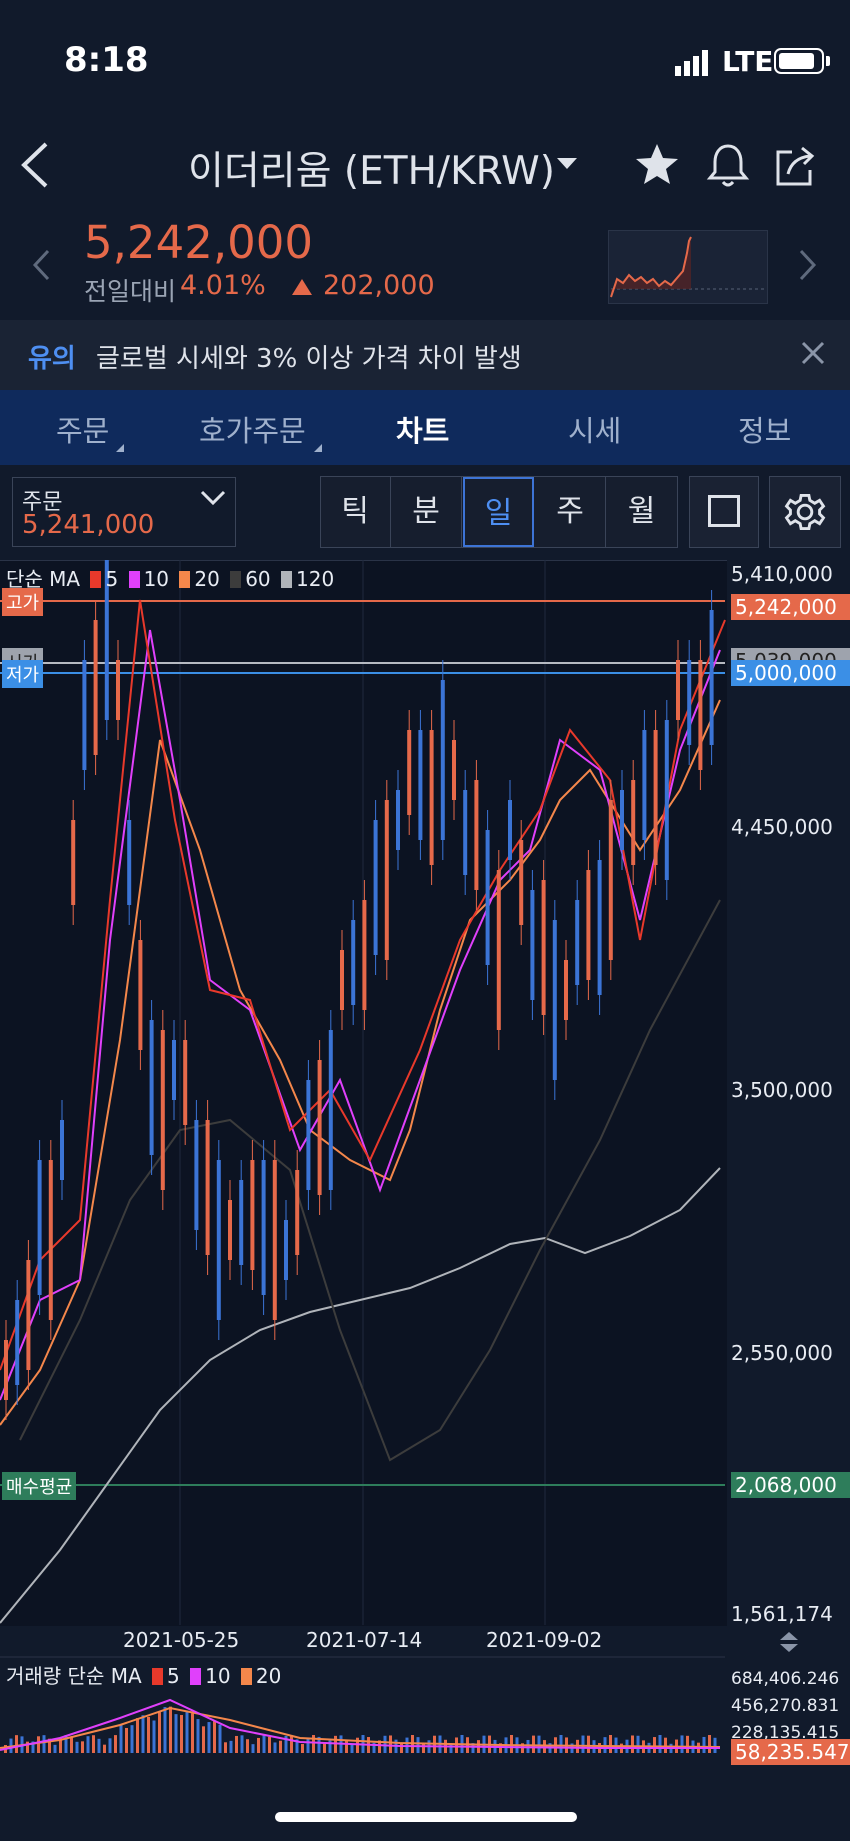 The height and width of the screenshot is (1841, 850). Describe the element at coordinates (130, 291) in the screenshot. I see `prev-day-label: 전일대비` at that location.